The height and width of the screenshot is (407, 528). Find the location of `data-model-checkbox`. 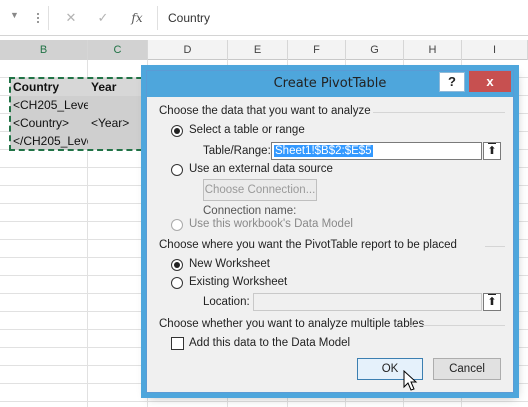

data-model-checkbox is located at coordinates (177, 343).